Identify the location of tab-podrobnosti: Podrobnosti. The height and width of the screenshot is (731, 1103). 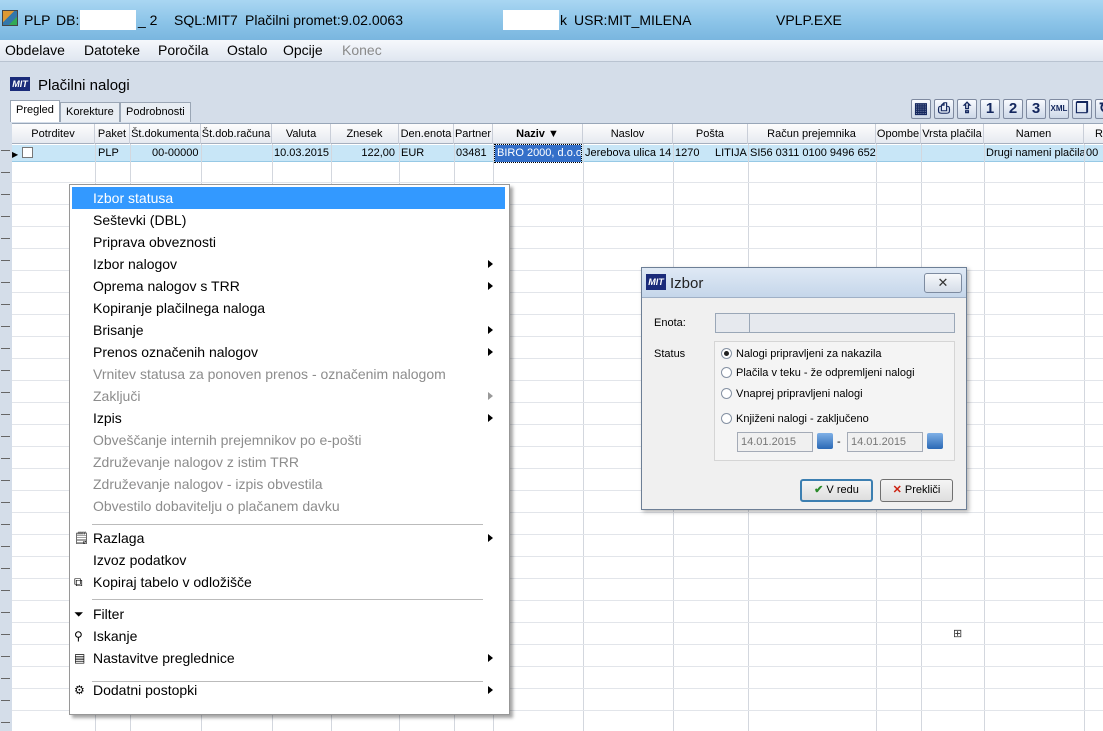
(155, 112).